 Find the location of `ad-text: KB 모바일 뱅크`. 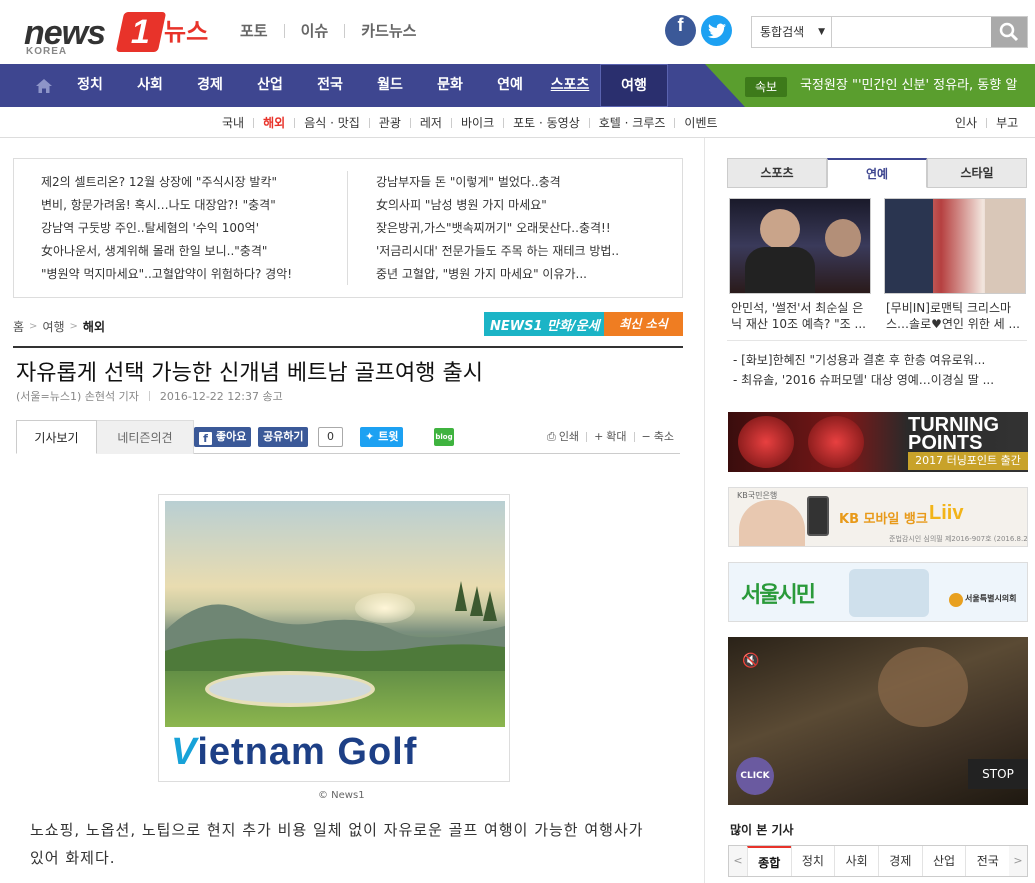

ad-text: KB 모바일 뱅크 is located at coordinates (883, 519).